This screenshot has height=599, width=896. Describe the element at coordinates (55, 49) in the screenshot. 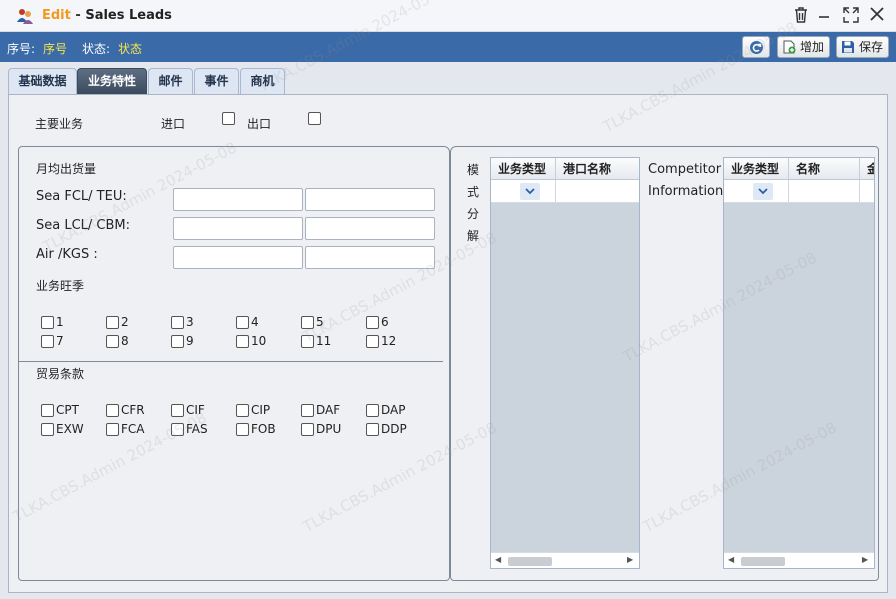

I see `seq-value: 序号` at that location.